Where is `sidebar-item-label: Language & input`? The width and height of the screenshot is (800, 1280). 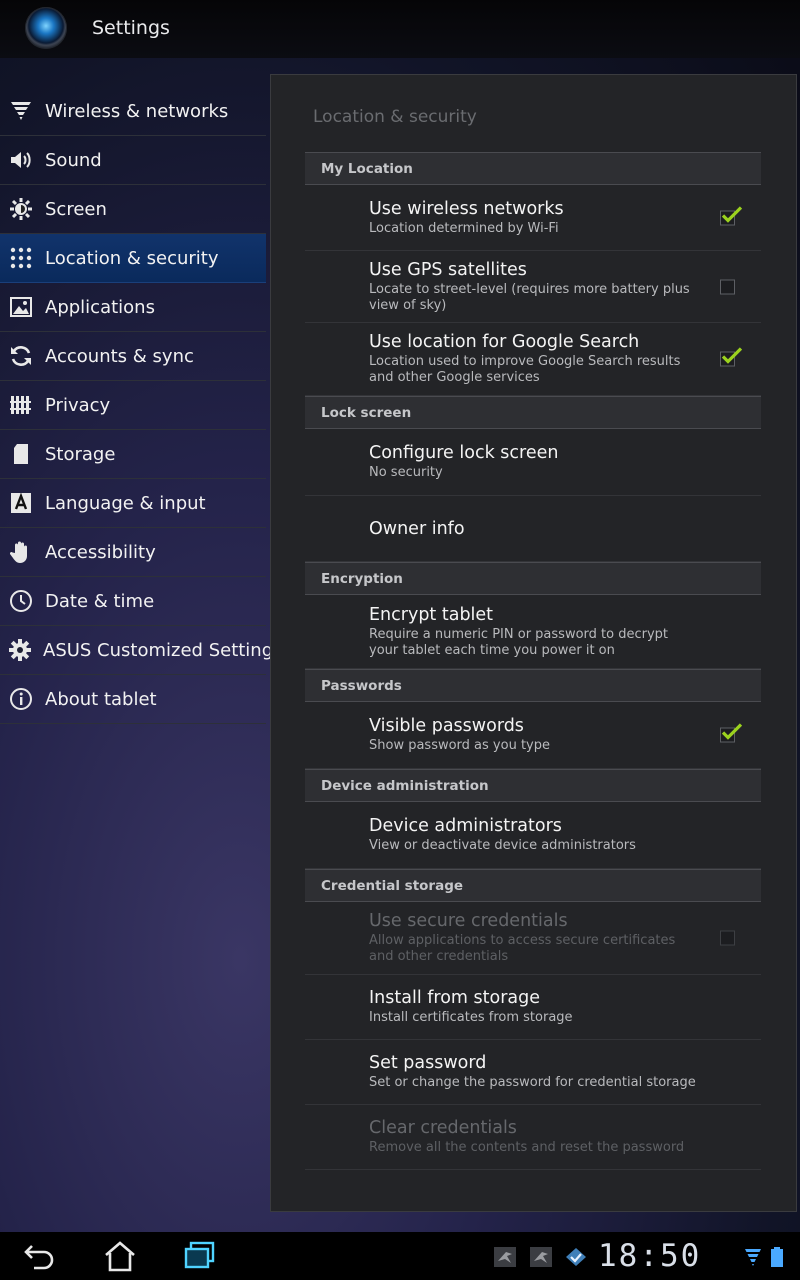
sidebar-item-label: Language & input is located at coordinates (125, 503).